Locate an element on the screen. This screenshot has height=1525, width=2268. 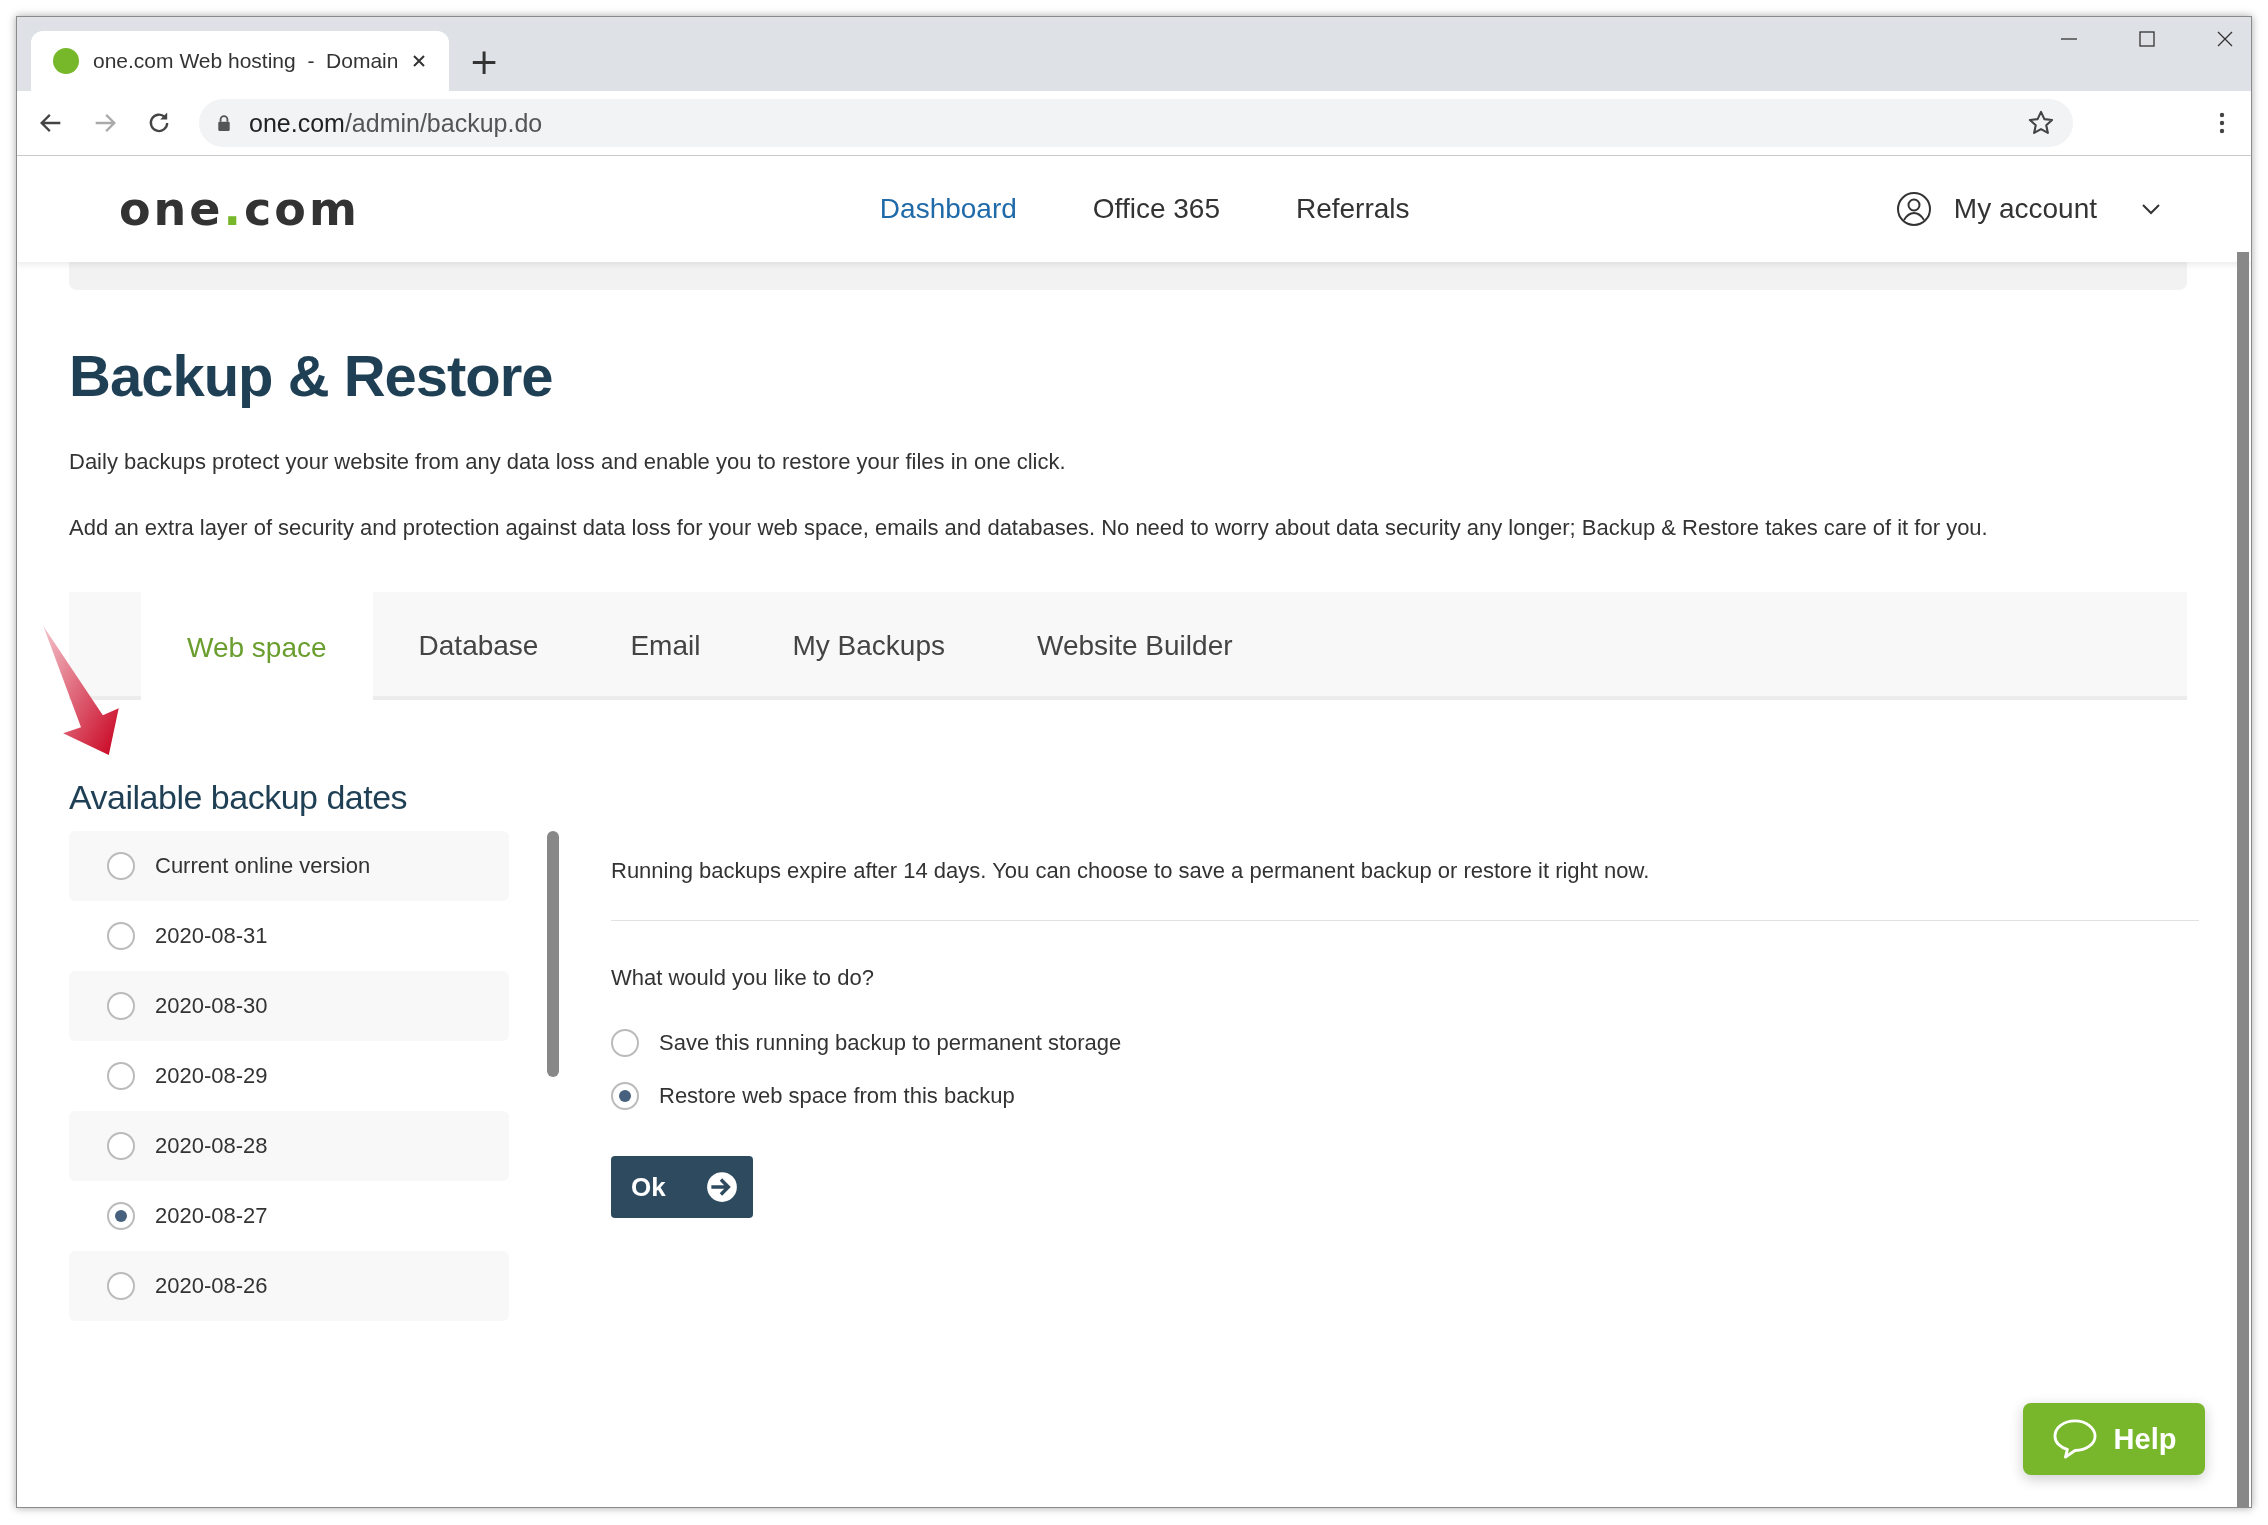
address-bar: one.com/admin/backup.do is located at coordinates (1136, 123).